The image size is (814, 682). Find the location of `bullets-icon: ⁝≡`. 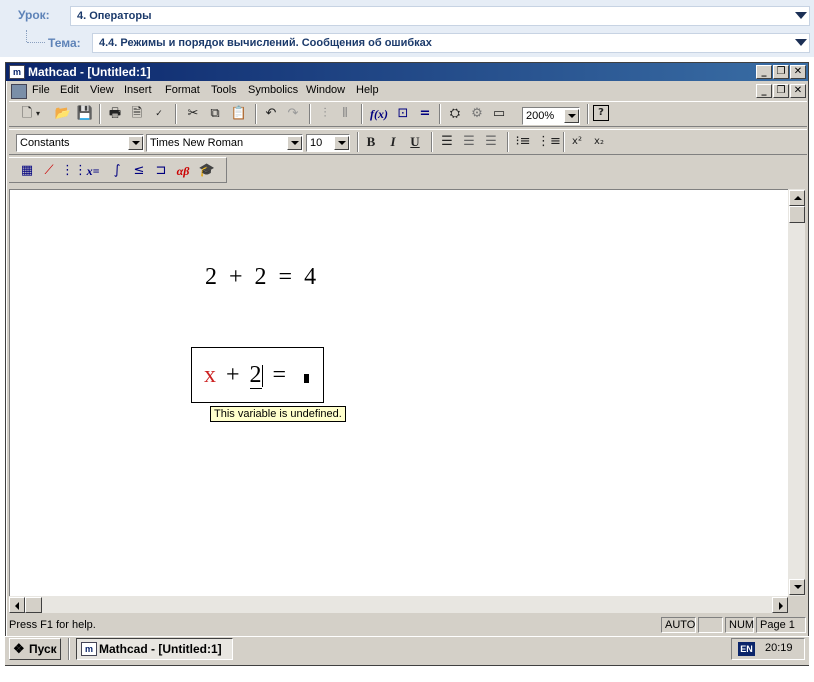

bullets-icon: ⁝≡ is located at coordinates (523, 142).